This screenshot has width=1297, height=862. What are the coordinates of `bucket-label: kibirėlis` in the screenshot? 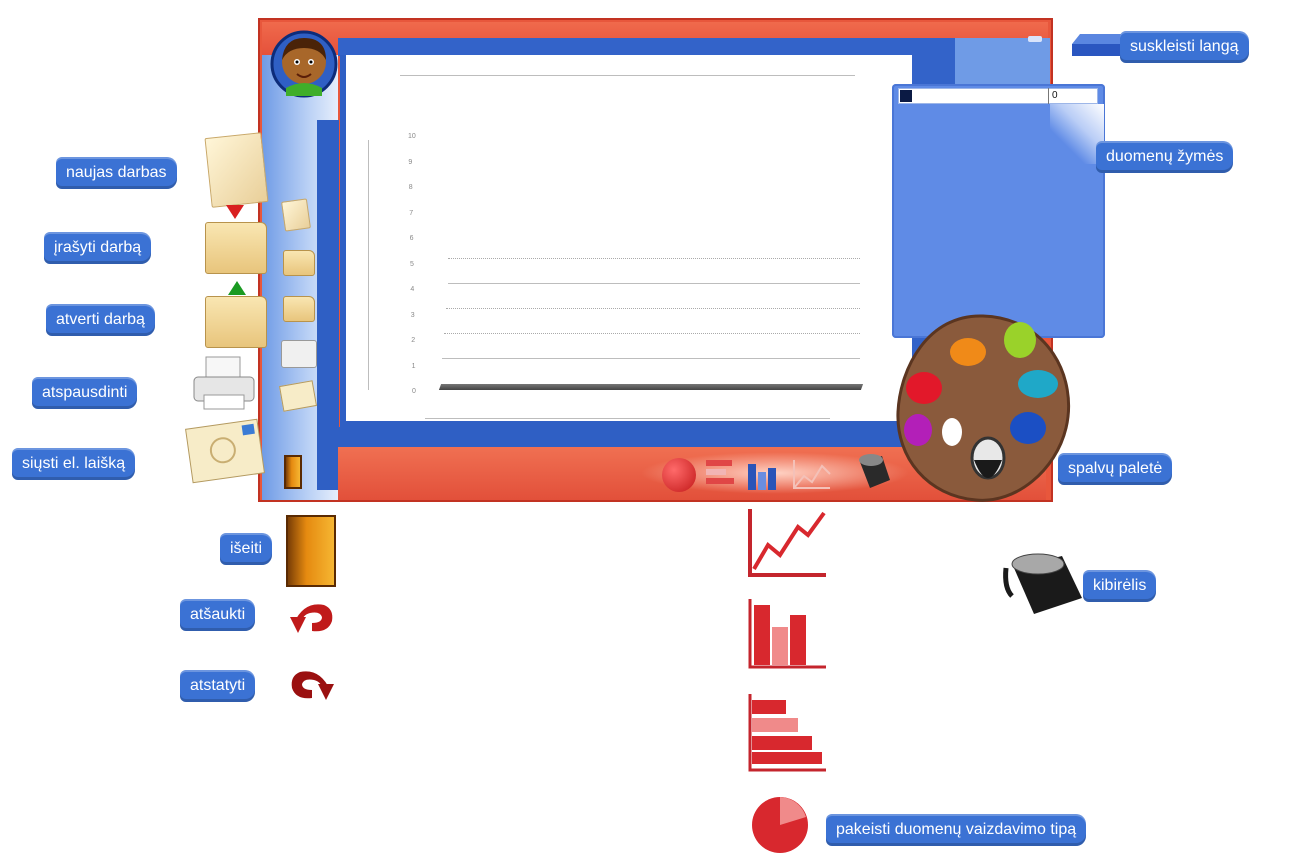 It's located at (1120, 586).